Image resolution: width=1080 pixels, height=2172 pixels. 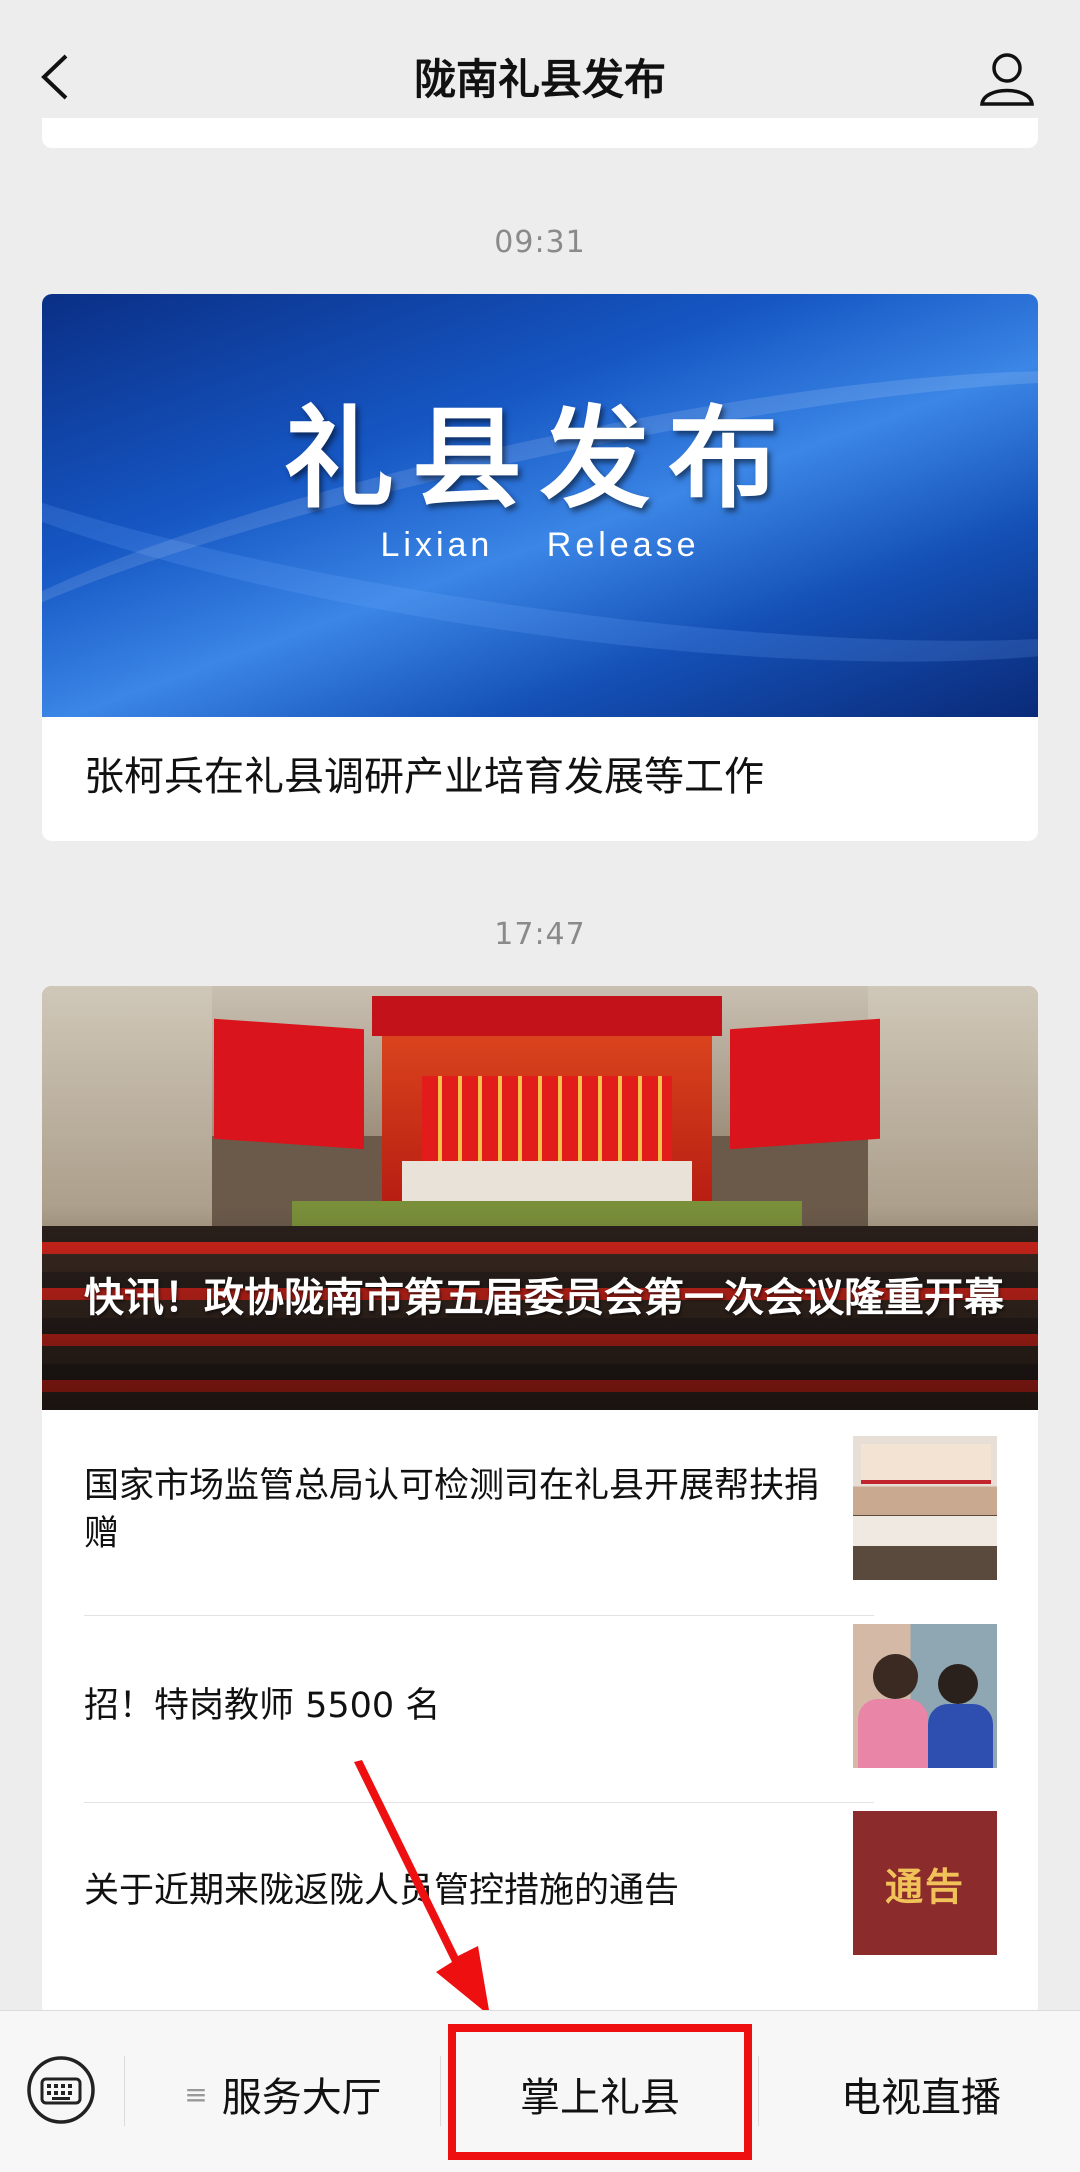 I want to click on list-item-title: 国家市场监管总局认可检测司在礼县开展帮扶捐赠, so click(x=464, y=1510).